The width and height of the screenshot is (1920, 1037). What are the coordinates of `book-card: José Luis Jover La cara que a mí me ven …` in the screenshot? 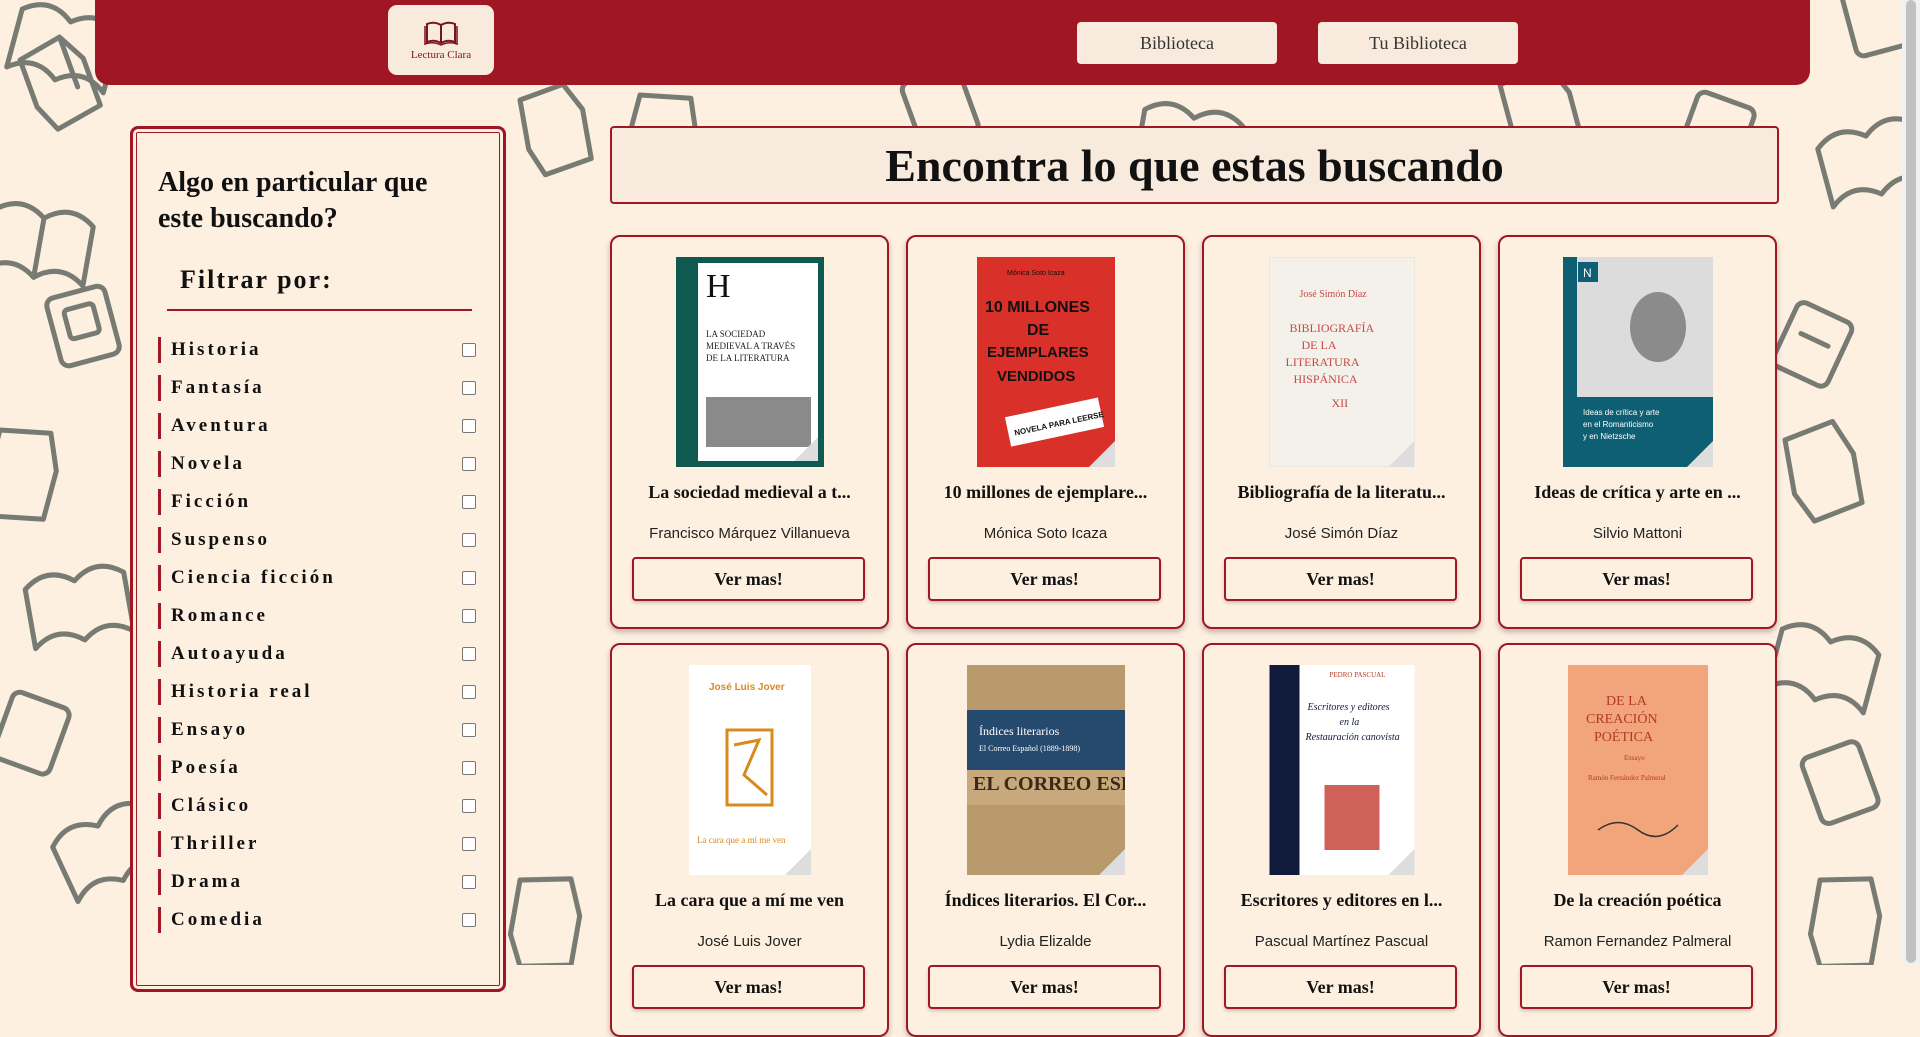 It's located at (749, 840).